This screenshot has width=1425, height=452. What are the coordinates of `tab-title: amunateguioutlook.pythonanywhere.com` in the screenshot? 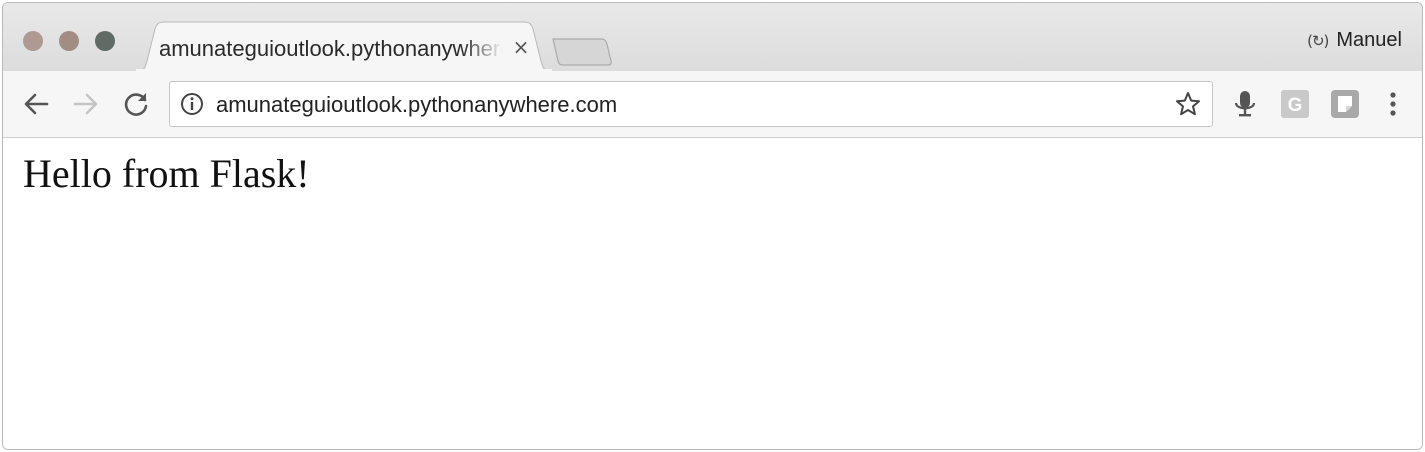 It's located at (331, 48).